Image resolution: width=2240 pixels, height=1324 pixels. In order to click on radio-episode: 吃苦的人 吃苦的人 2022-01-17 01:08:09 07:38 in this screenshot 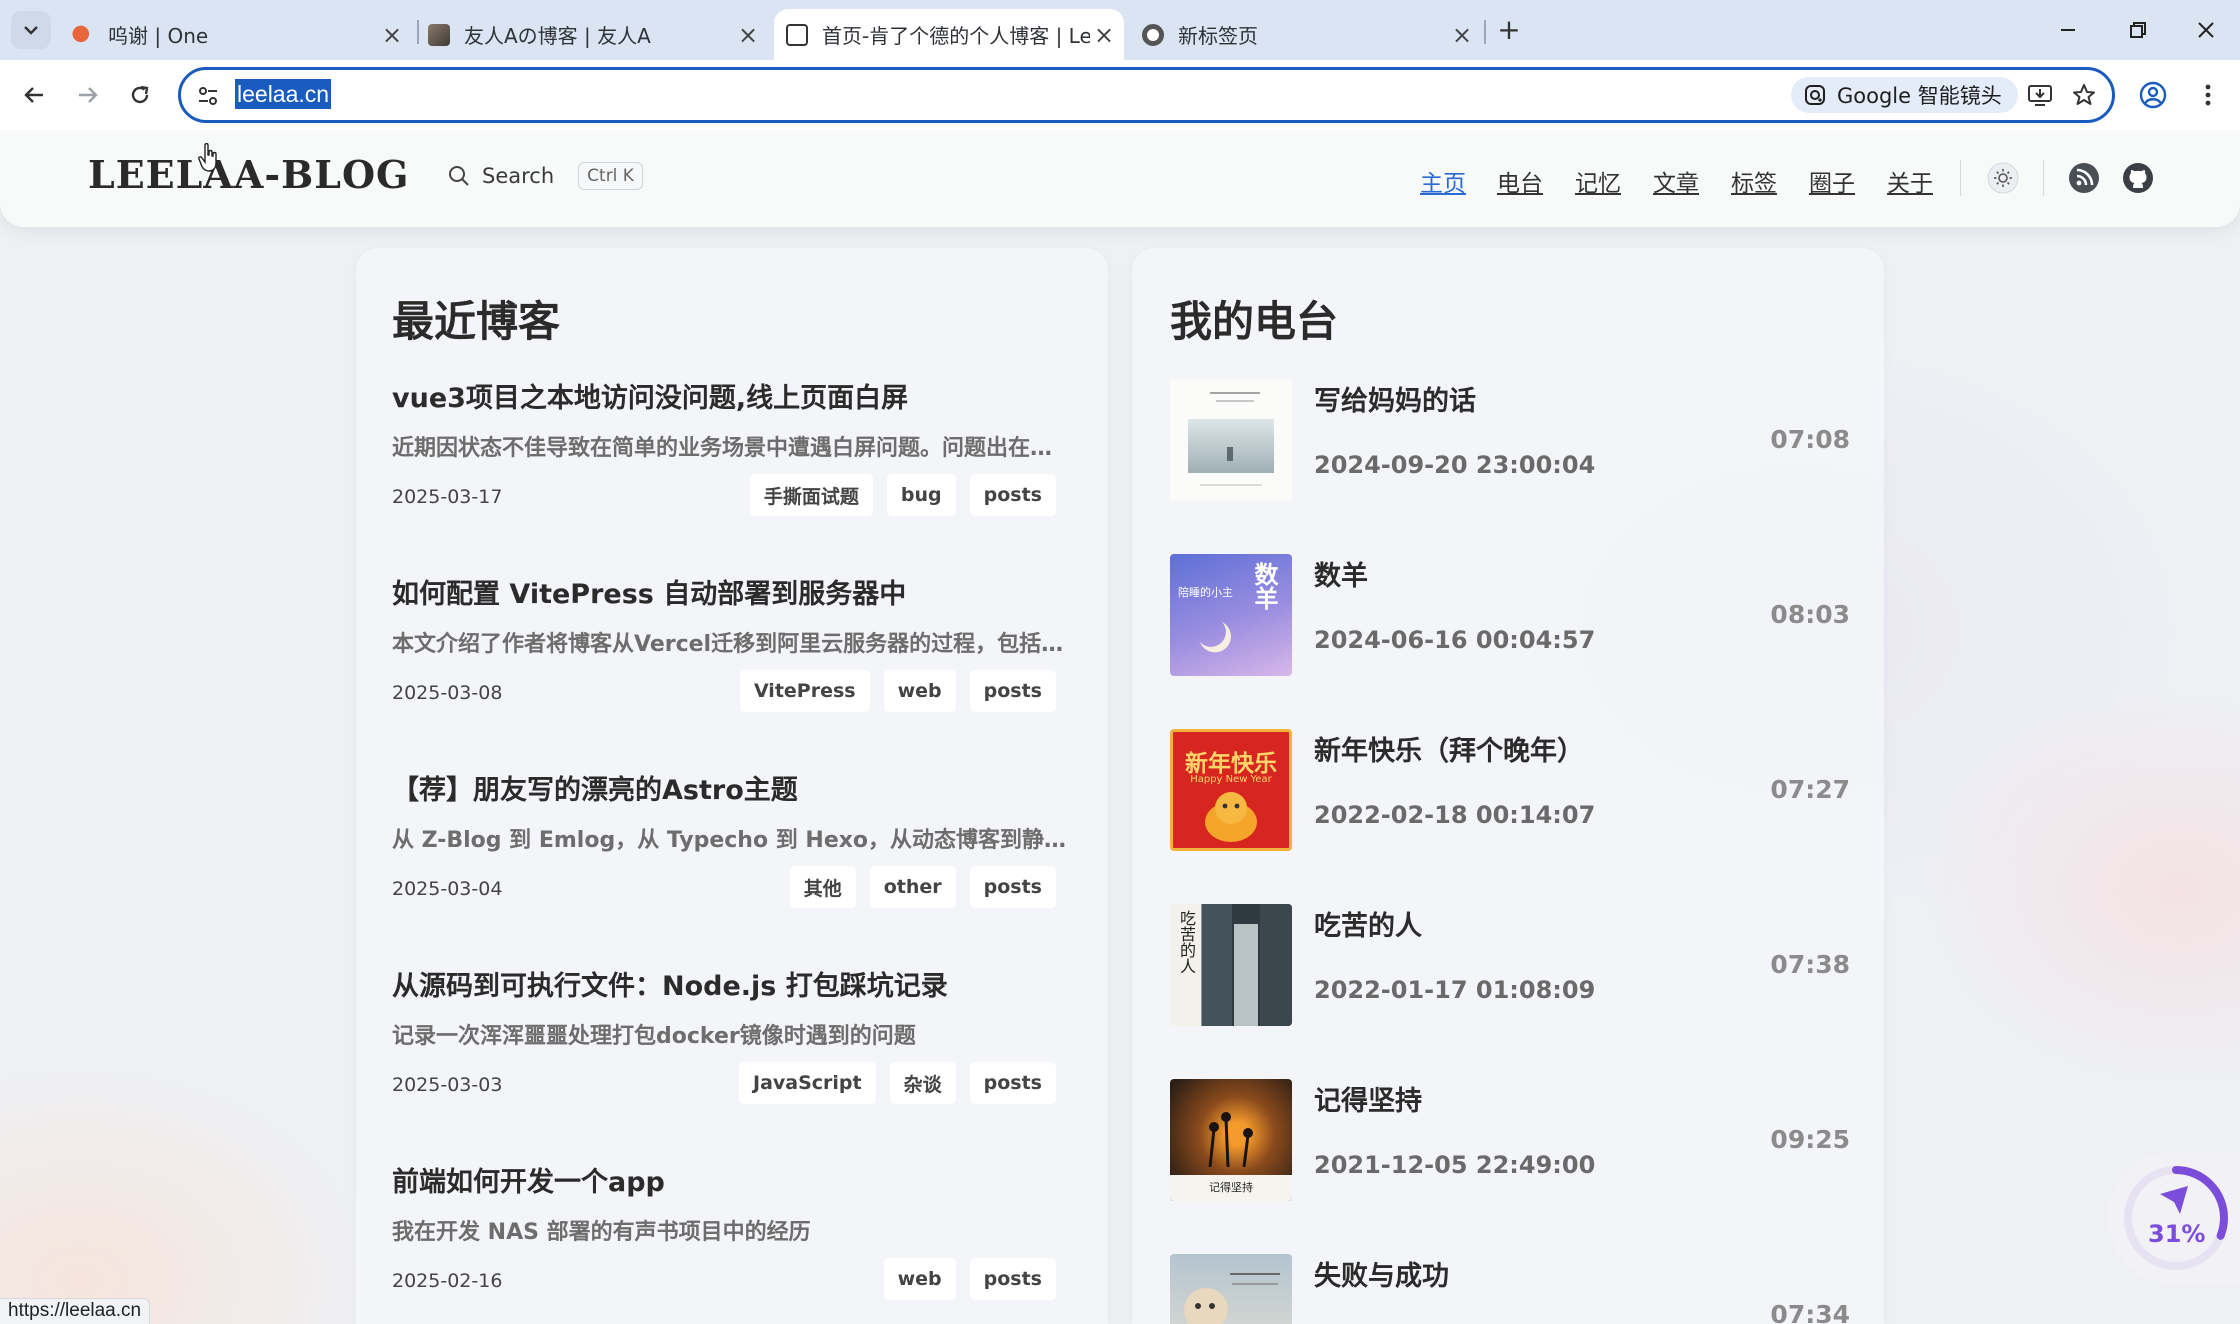, I will do `click(1510, 965)`.